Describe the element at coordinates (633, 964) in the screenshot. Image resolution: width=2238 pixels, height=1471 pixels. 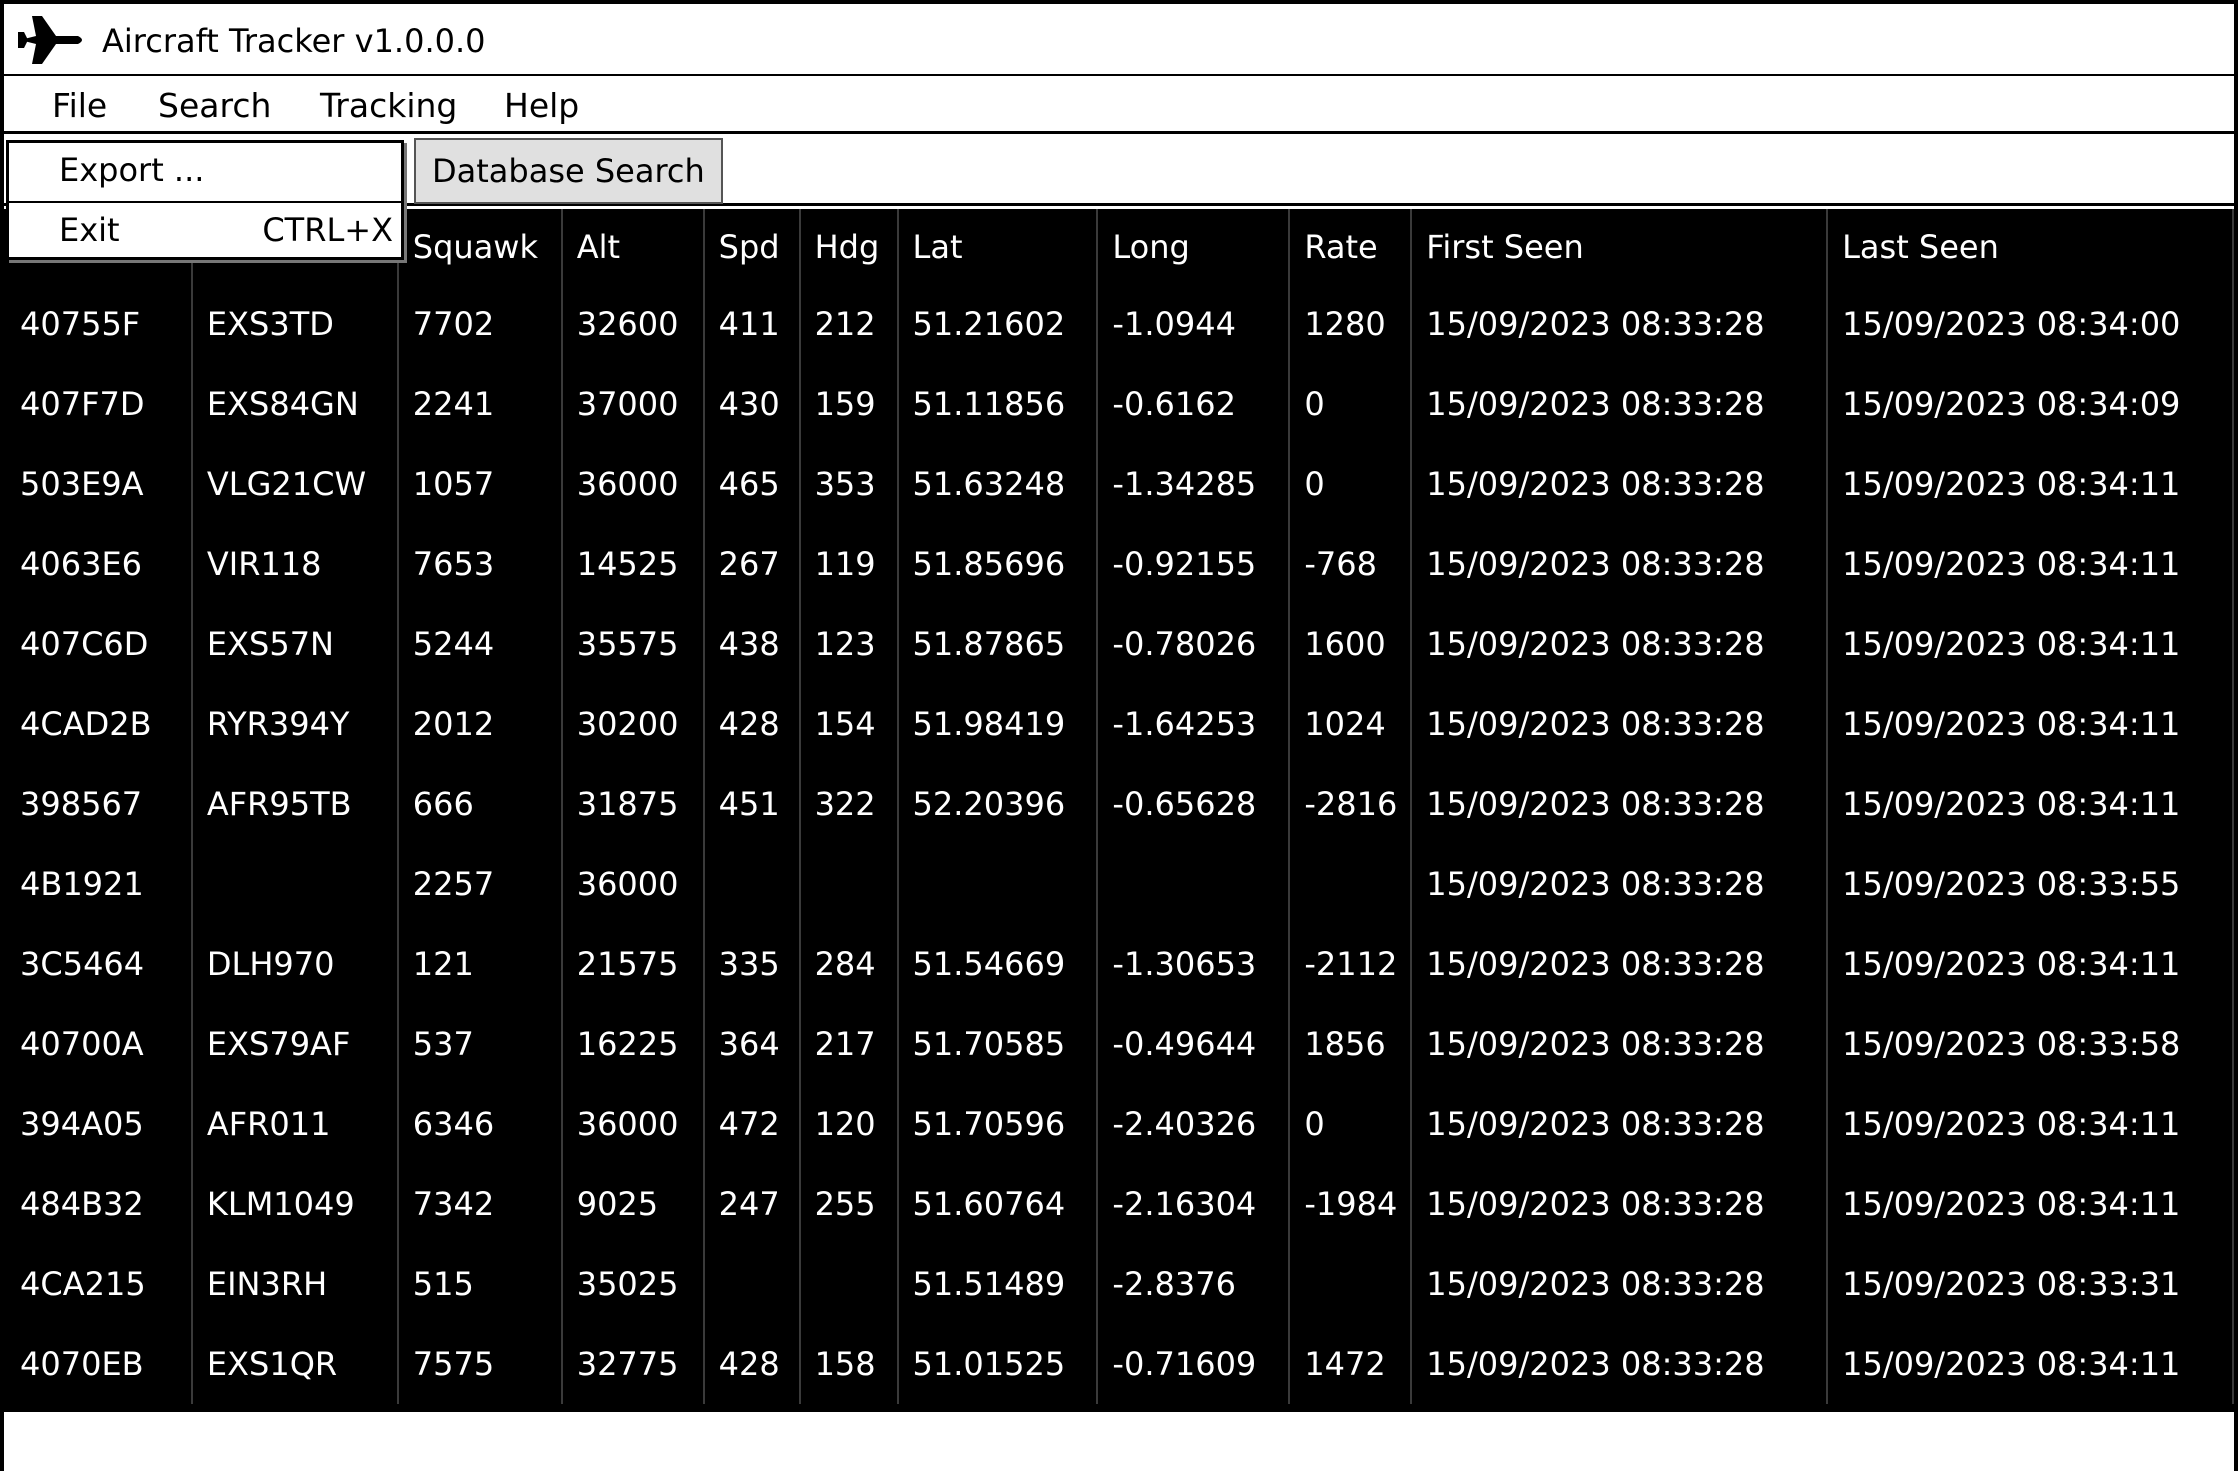
I see `table-cell: 21575` at that location.